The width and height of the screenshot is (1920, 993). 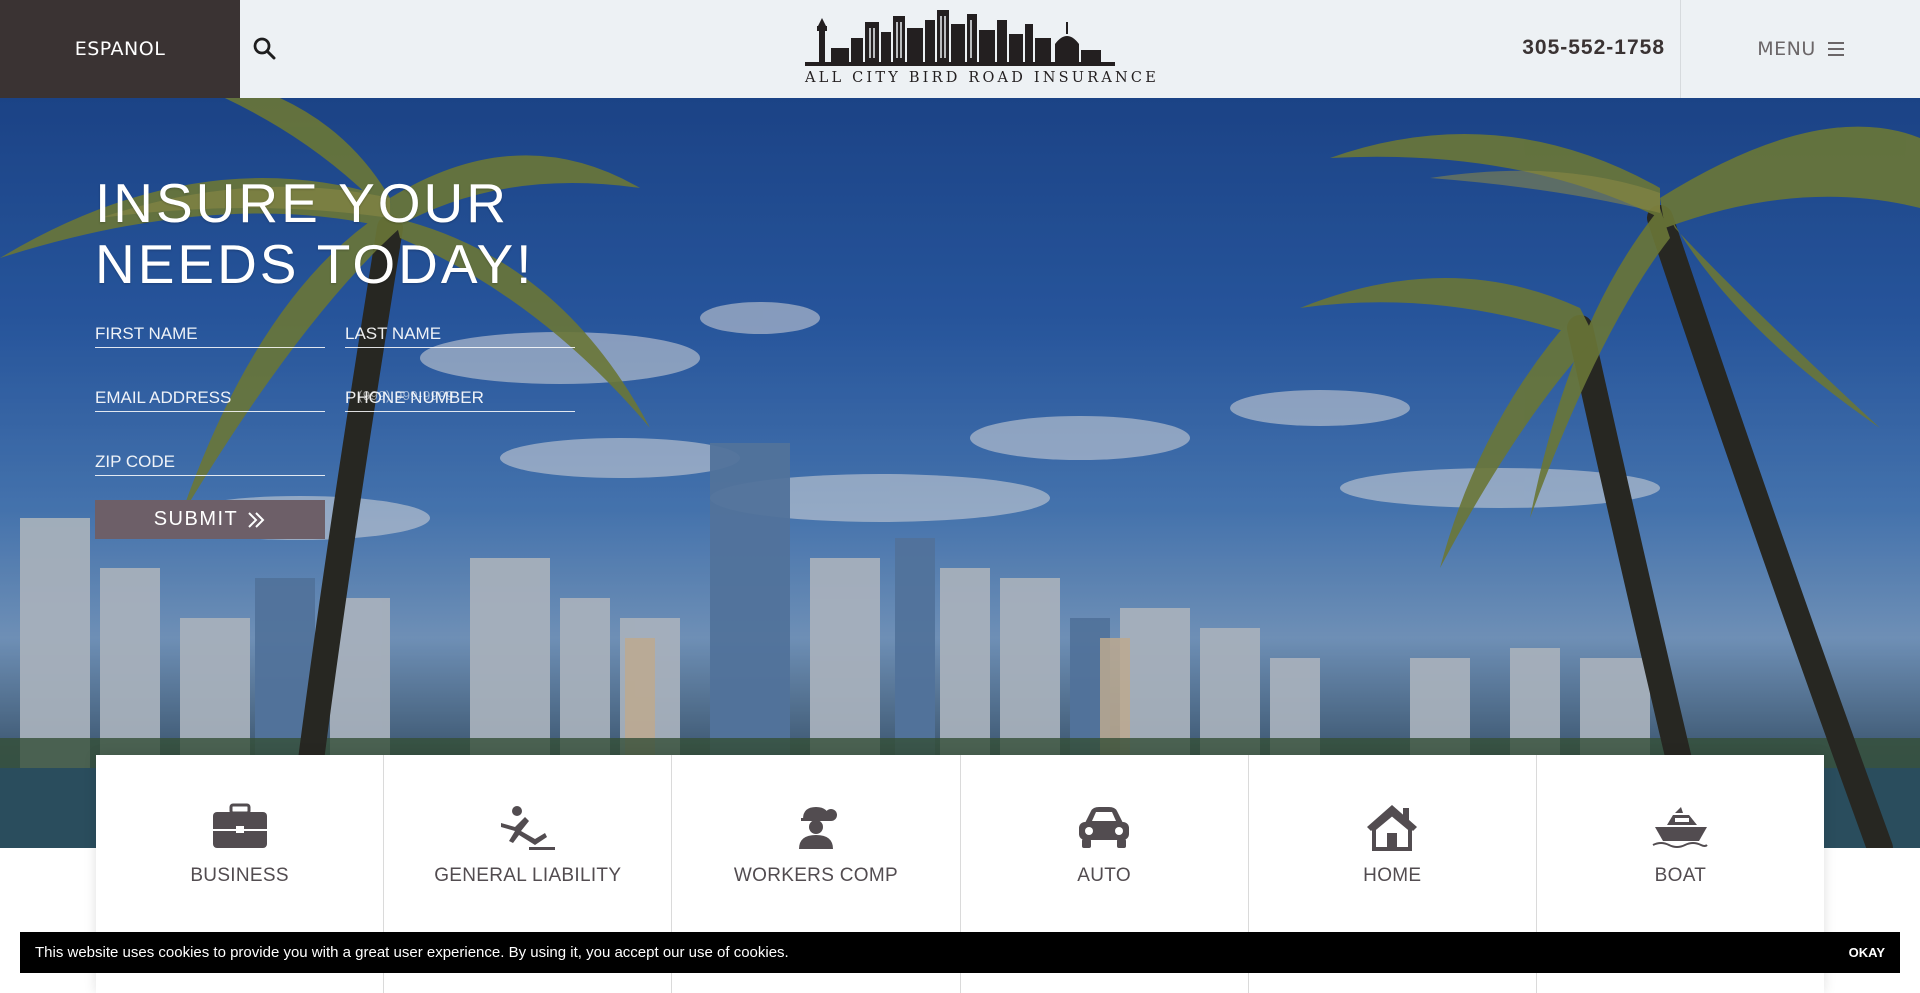 I want to click on car-icon, so click(x=1104, y=827).